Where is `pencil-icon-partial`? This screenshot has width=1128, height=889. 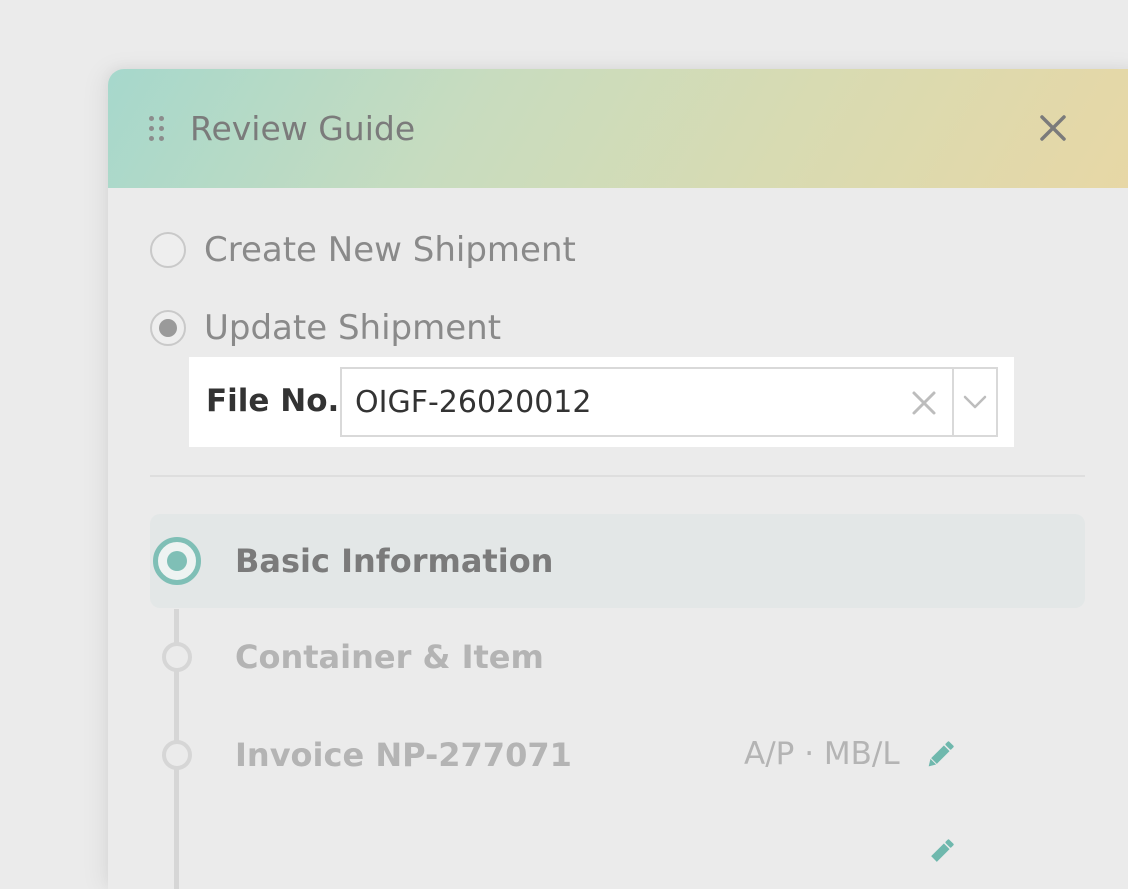 pencil-icon-partial is located at coordinates (942, 850).